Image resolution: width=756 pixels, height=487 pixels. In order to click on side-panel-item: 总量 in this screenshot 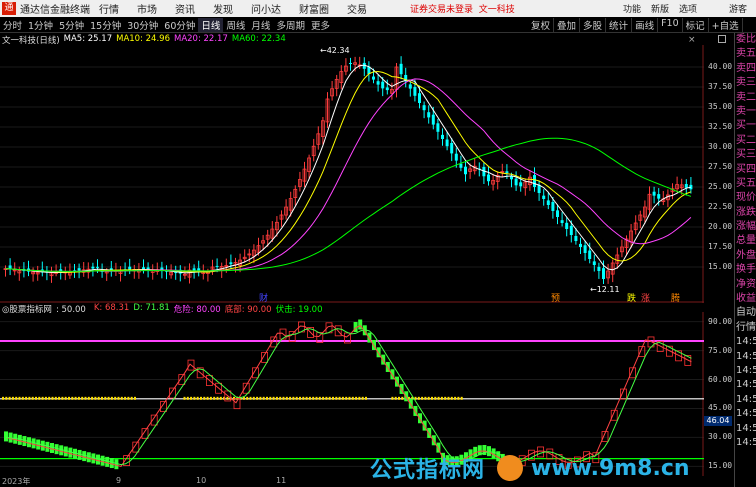, I will do `click(745, 241)`.